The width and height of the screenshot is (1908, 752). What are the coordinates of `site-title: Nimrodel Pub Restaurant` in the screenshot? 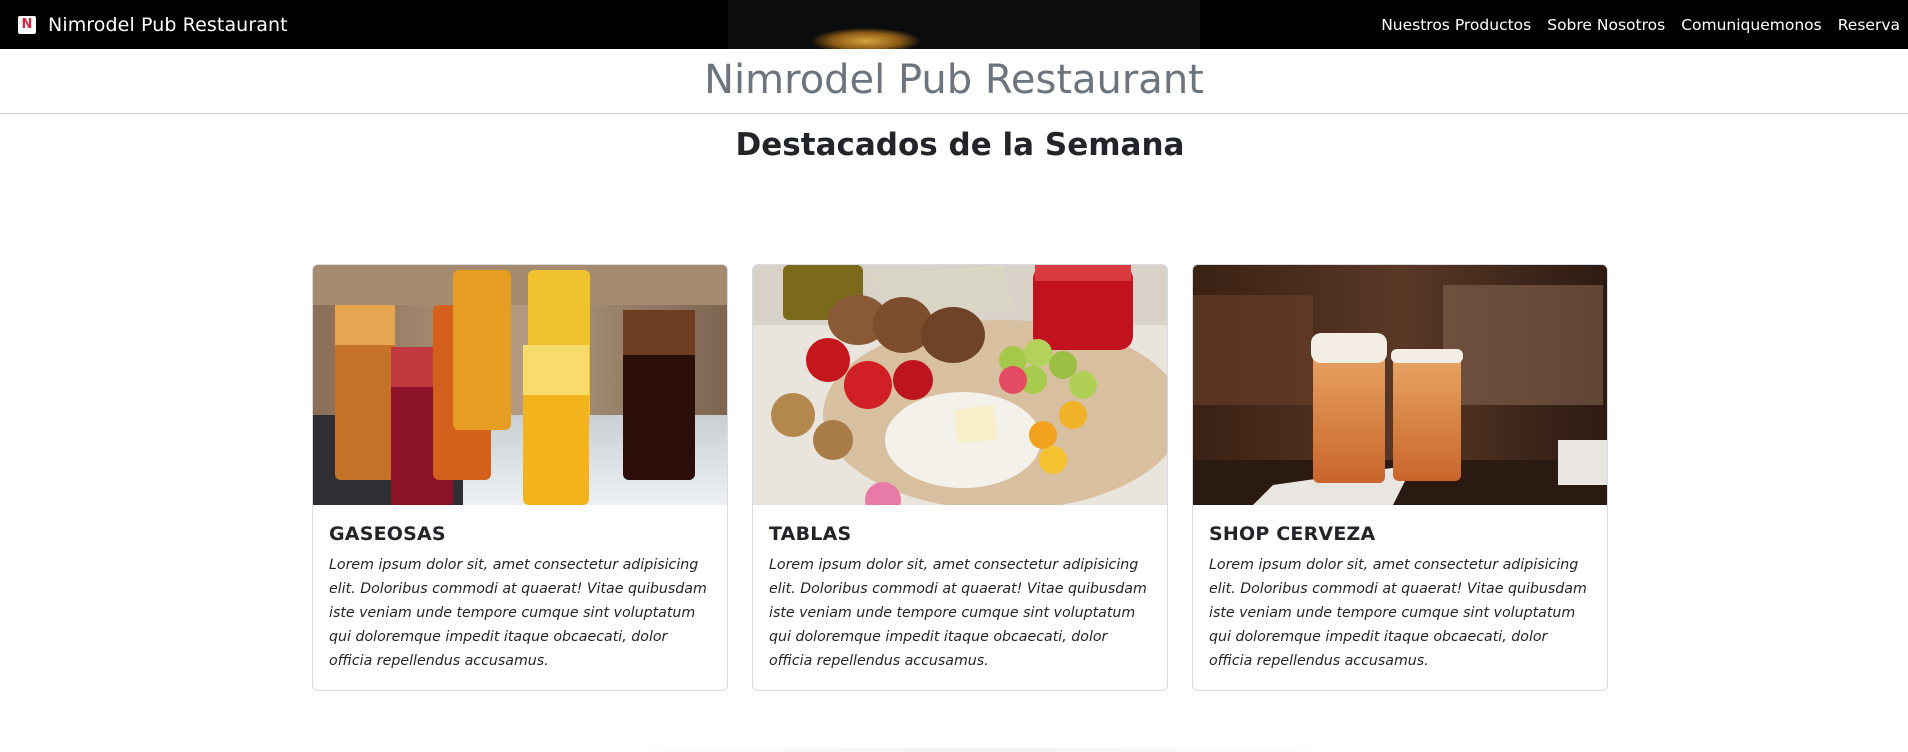 It's located at (954, 80).